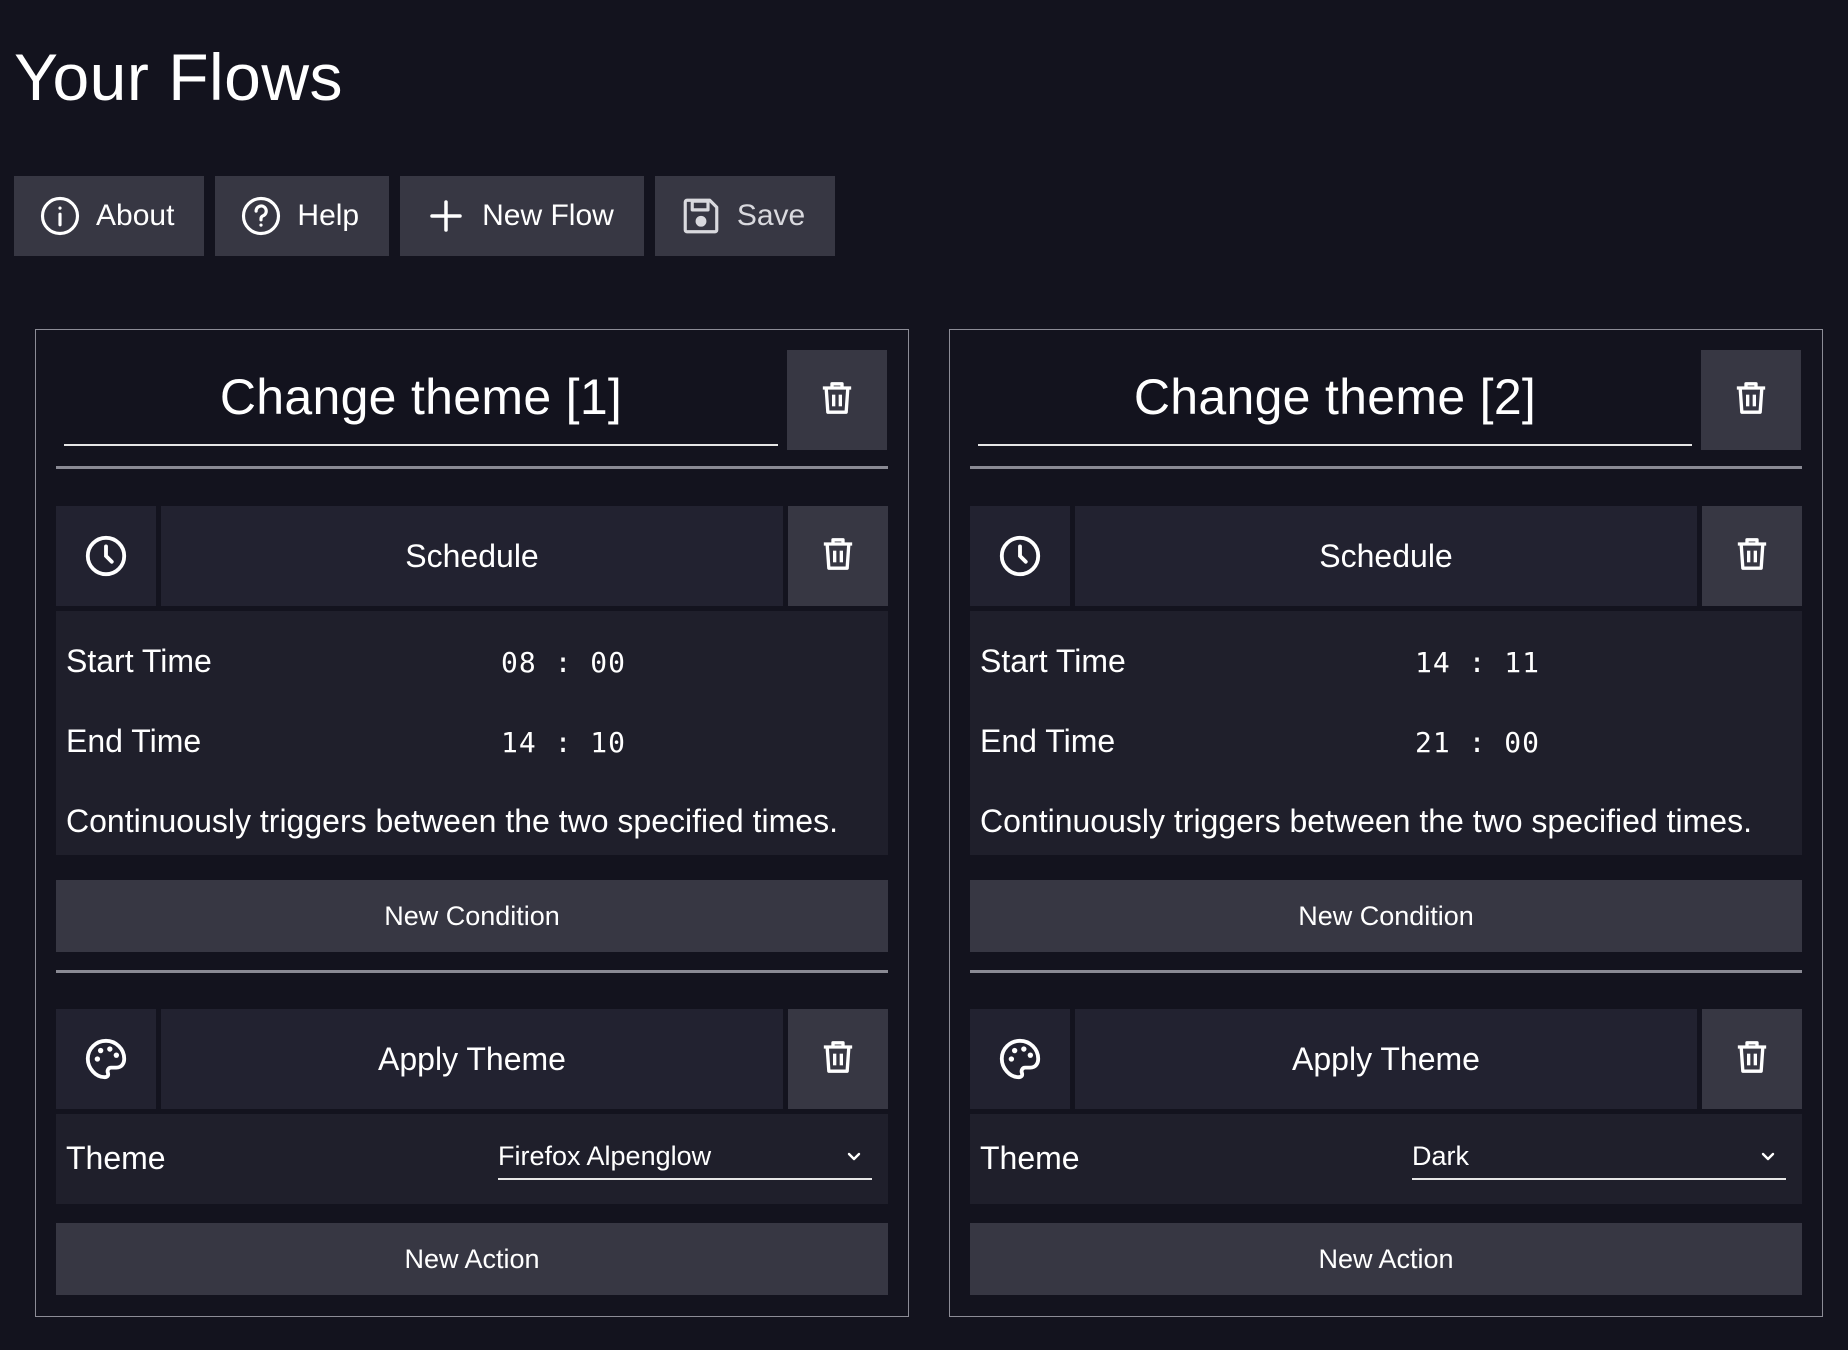 The width and height of the screenshot is (1848, 1350). Describe the element at coordinates (179, 77) in the screenshot. I see `page-title: Your Flows` at that location.